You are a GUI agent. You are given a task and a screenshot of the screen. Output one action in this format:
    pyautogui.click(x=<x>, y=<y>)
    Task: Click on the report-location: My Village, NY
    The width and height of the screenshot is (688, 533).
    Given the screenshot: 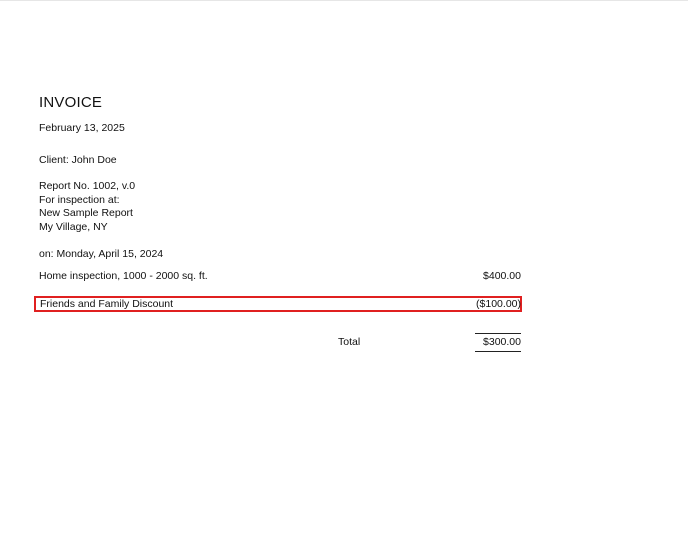 What is the action you would take?
    pyautogui.click(x=73, y=226)
    